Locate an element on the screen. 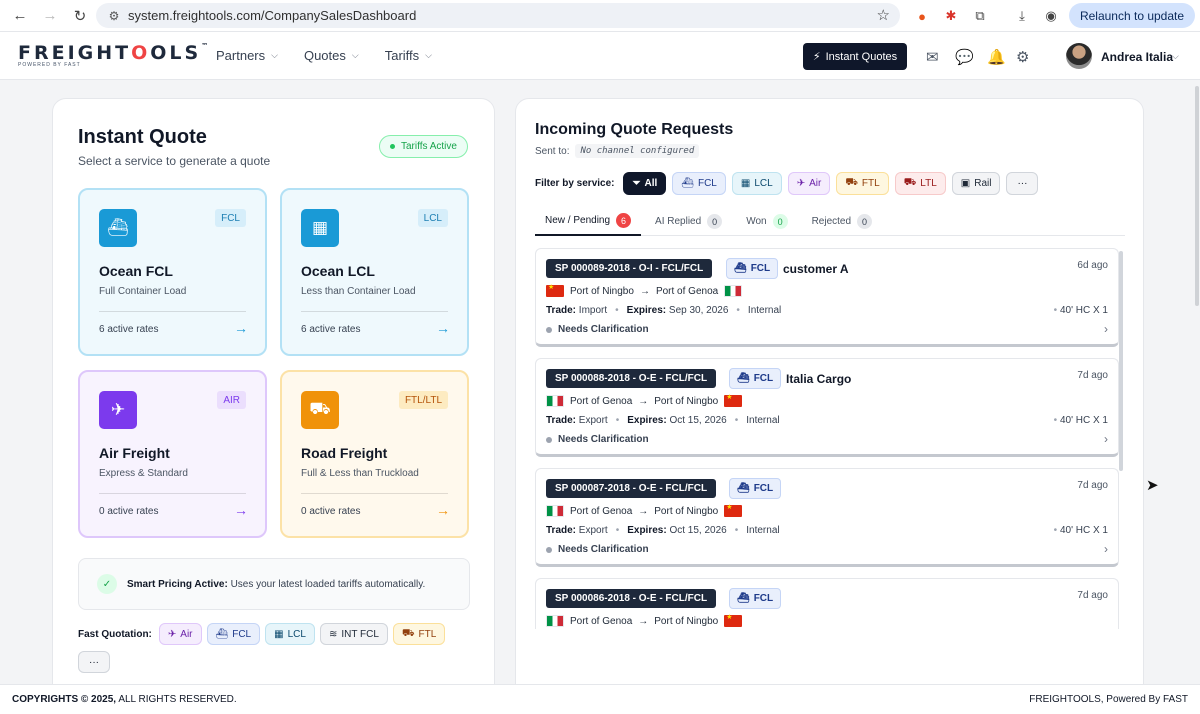 The image size is (1200, 714). site-info-icon: ⚙ is located at coordinates (114, 16).